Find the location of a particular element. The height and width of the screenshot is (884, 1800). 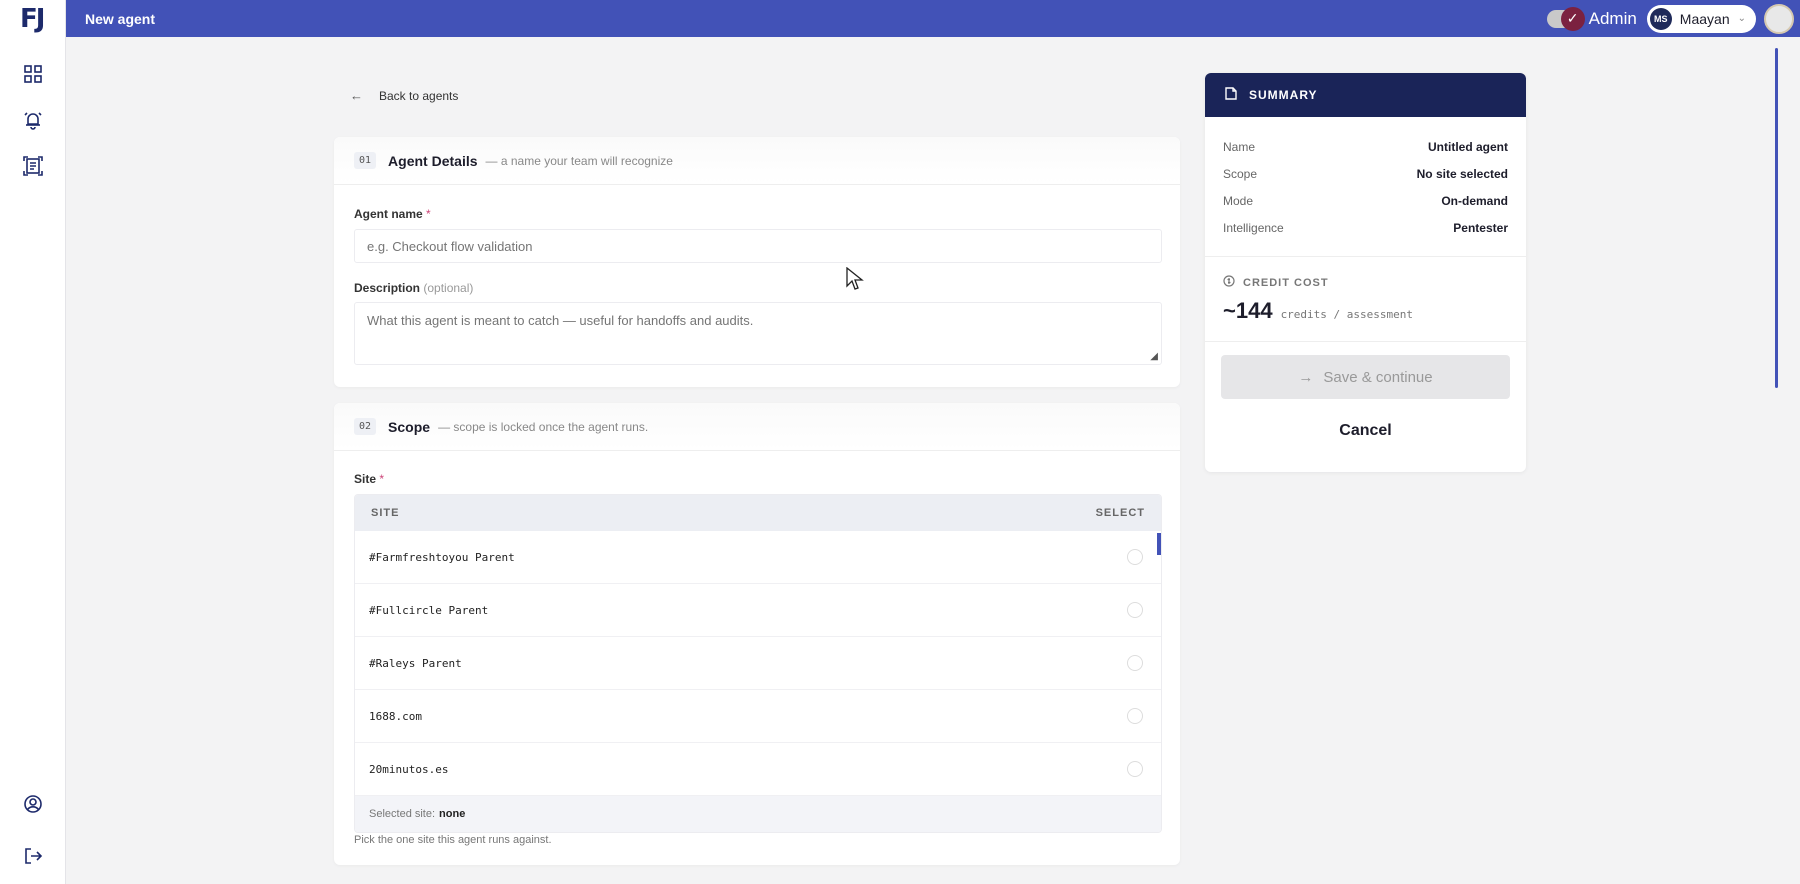

description-field: ◢ is located at coordinates (758, 333).